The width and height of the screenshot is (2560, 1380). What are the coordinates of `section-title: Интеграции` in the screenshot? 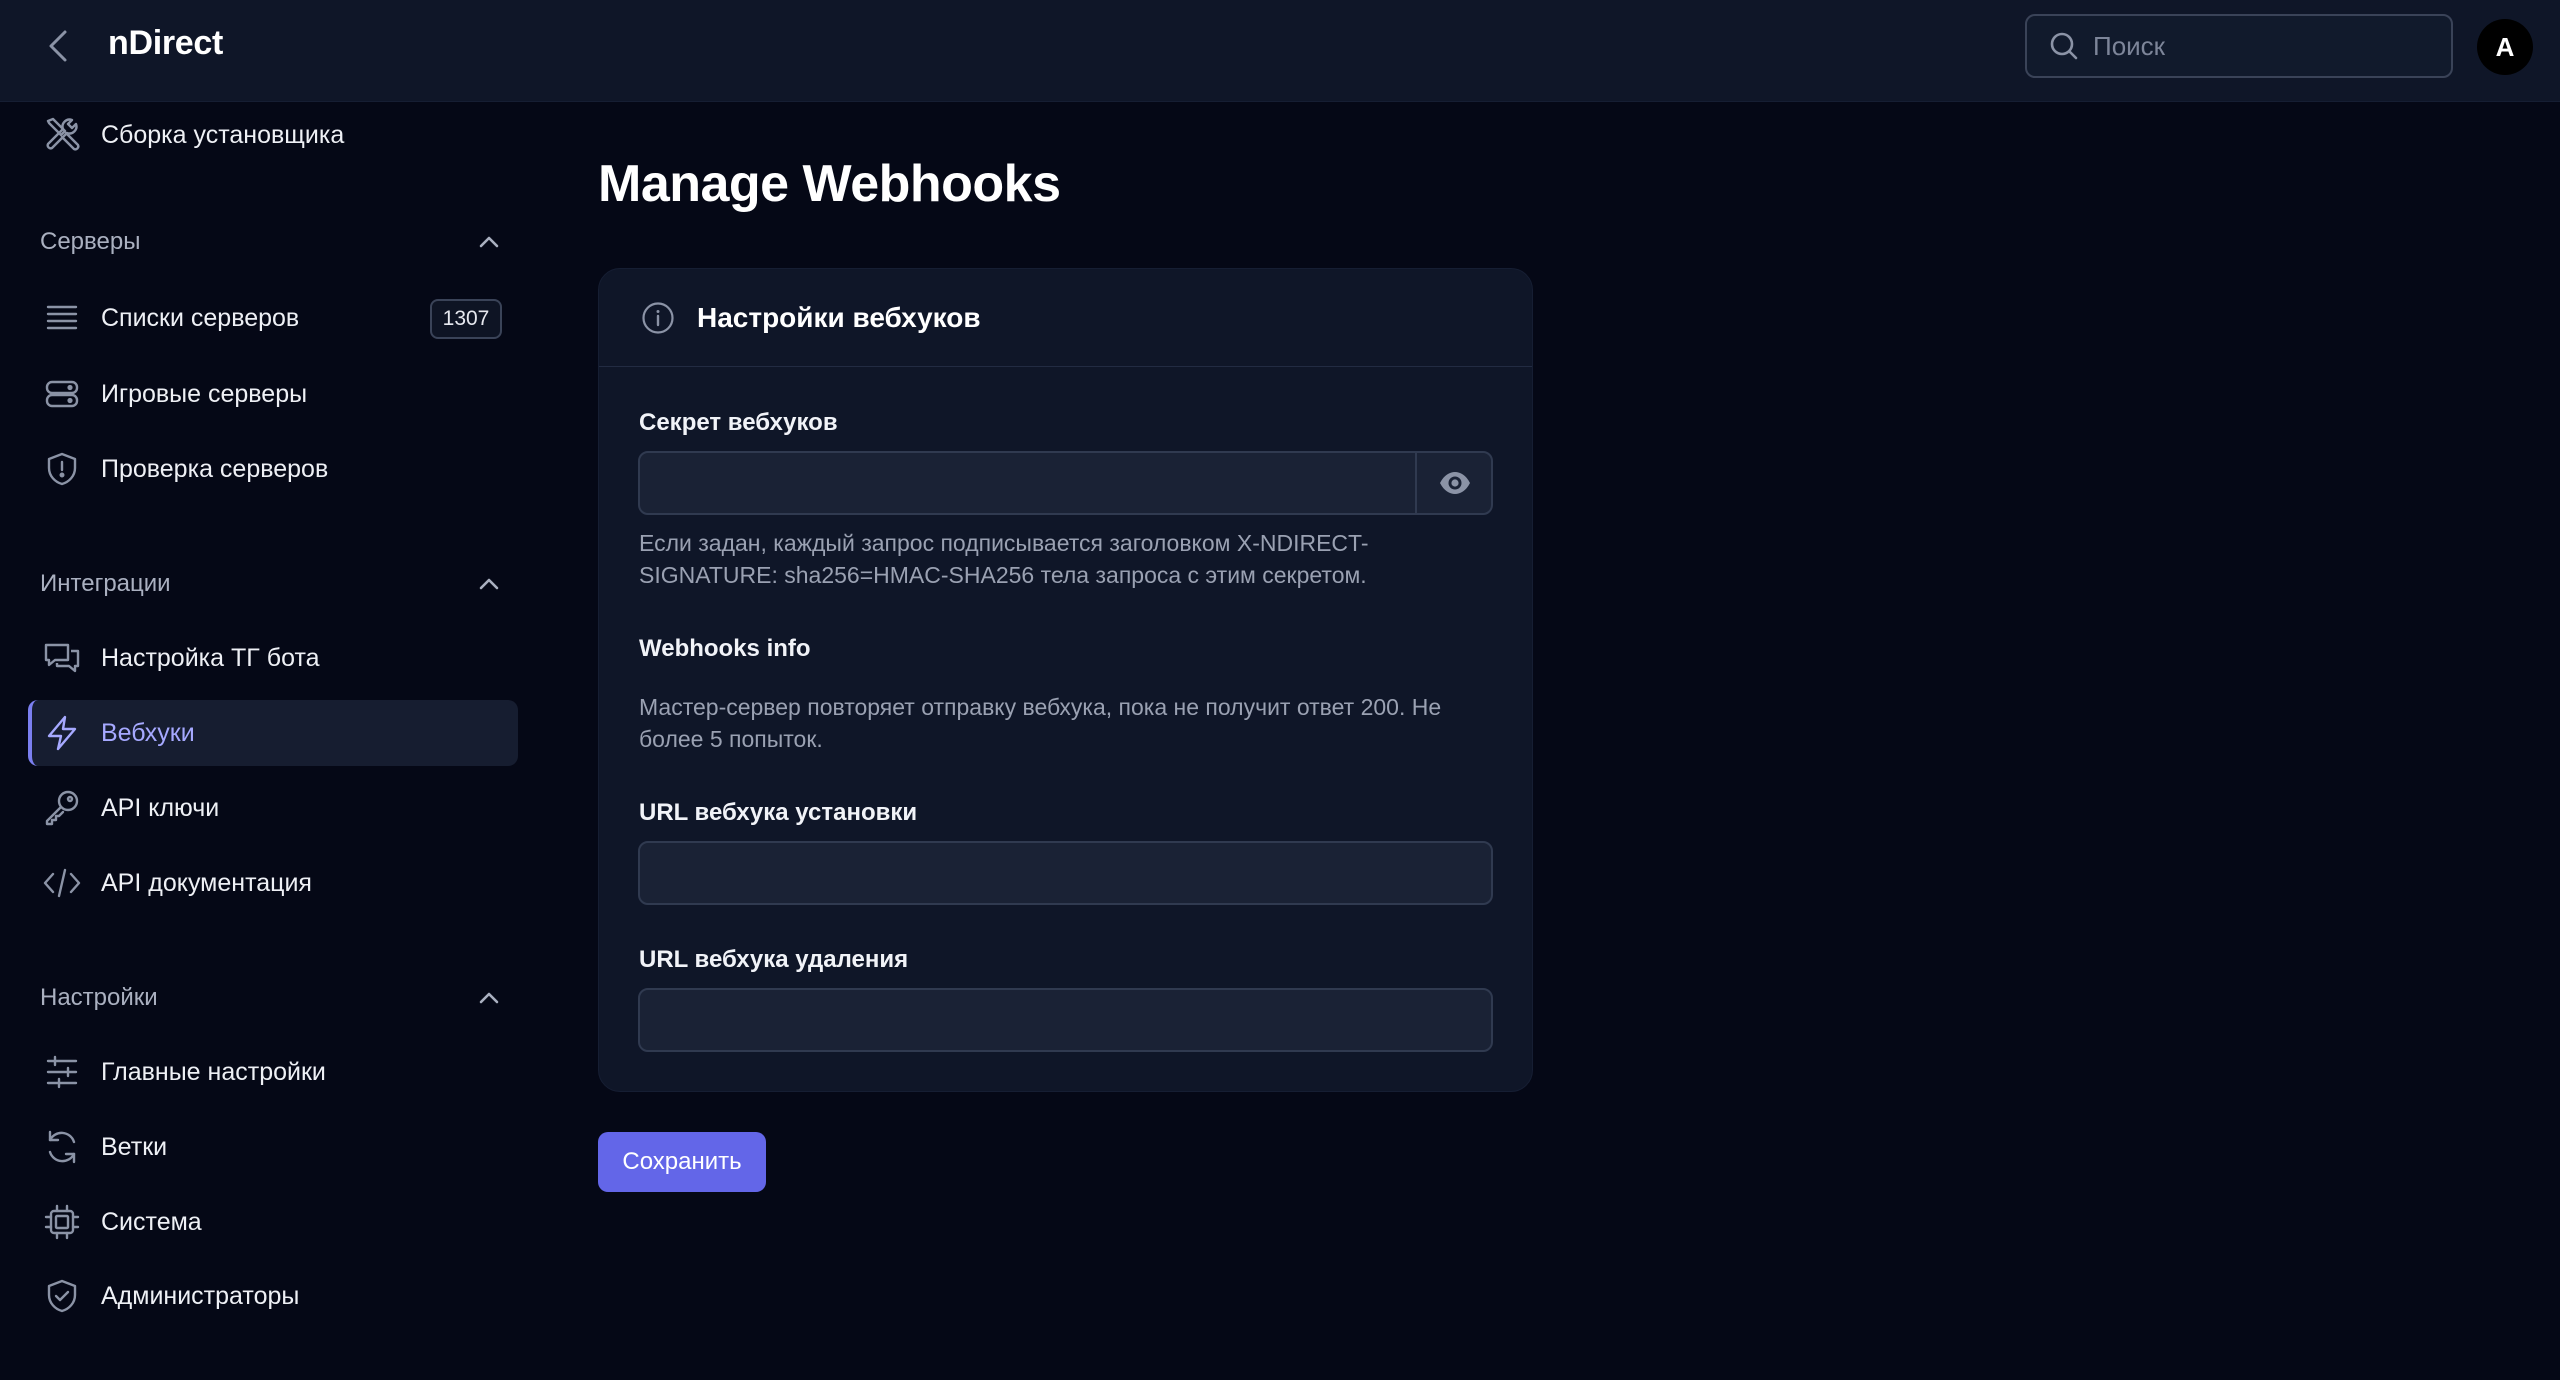 It's located at (105, 583).